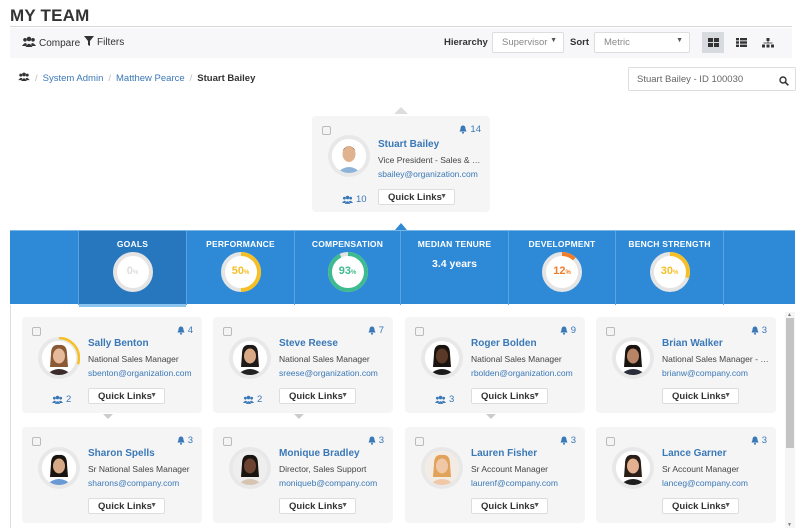 The image size is (800, 528). What do you see at coordinates (573, 330) in the screenshot?
I see `alerts-count: 9` at bounding box center [573, 330].